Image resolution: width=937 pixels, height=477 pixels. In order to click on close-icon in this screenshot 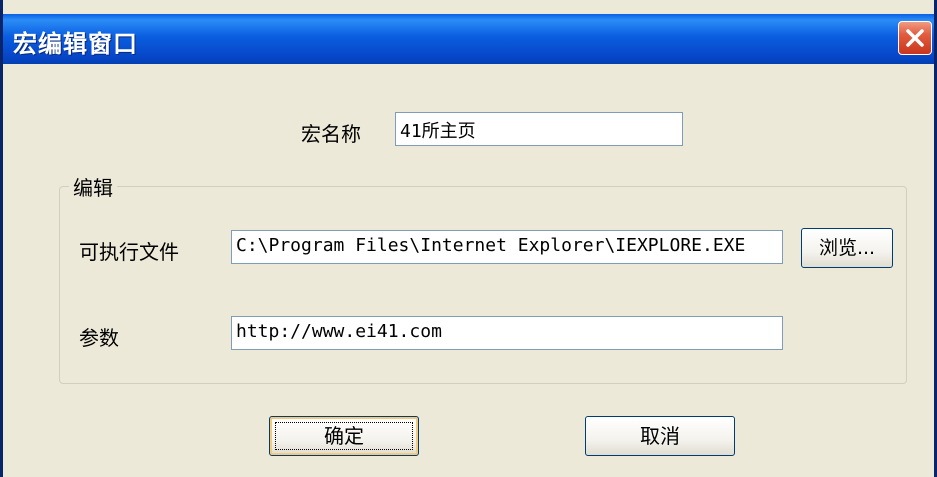, I will do `click(915, 38)`.